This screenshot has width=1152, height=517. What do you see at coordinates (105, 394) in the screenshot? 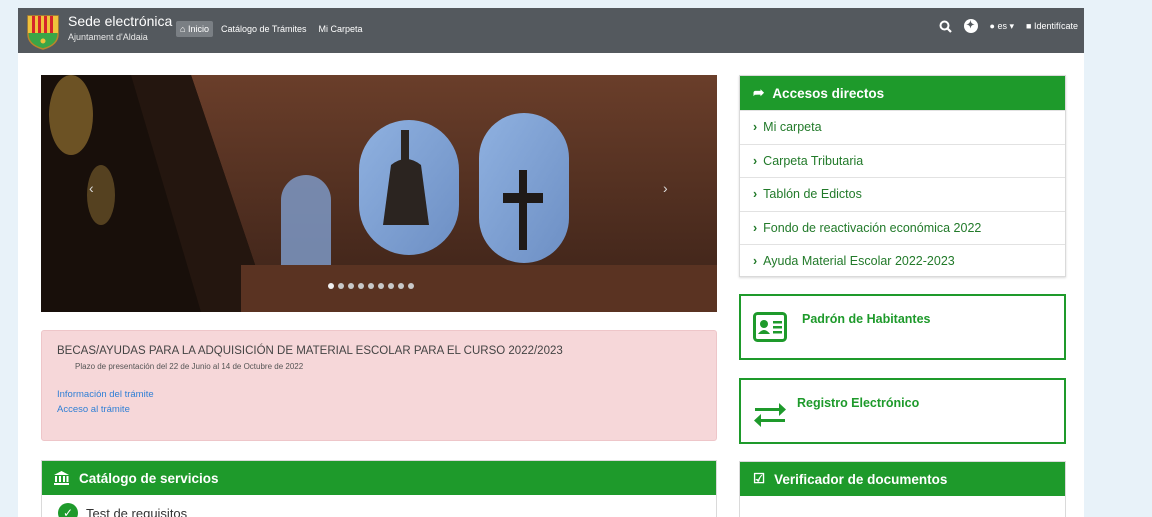
I see `procedure-info-link: Información del trámite` at bounding box center [105, 394].